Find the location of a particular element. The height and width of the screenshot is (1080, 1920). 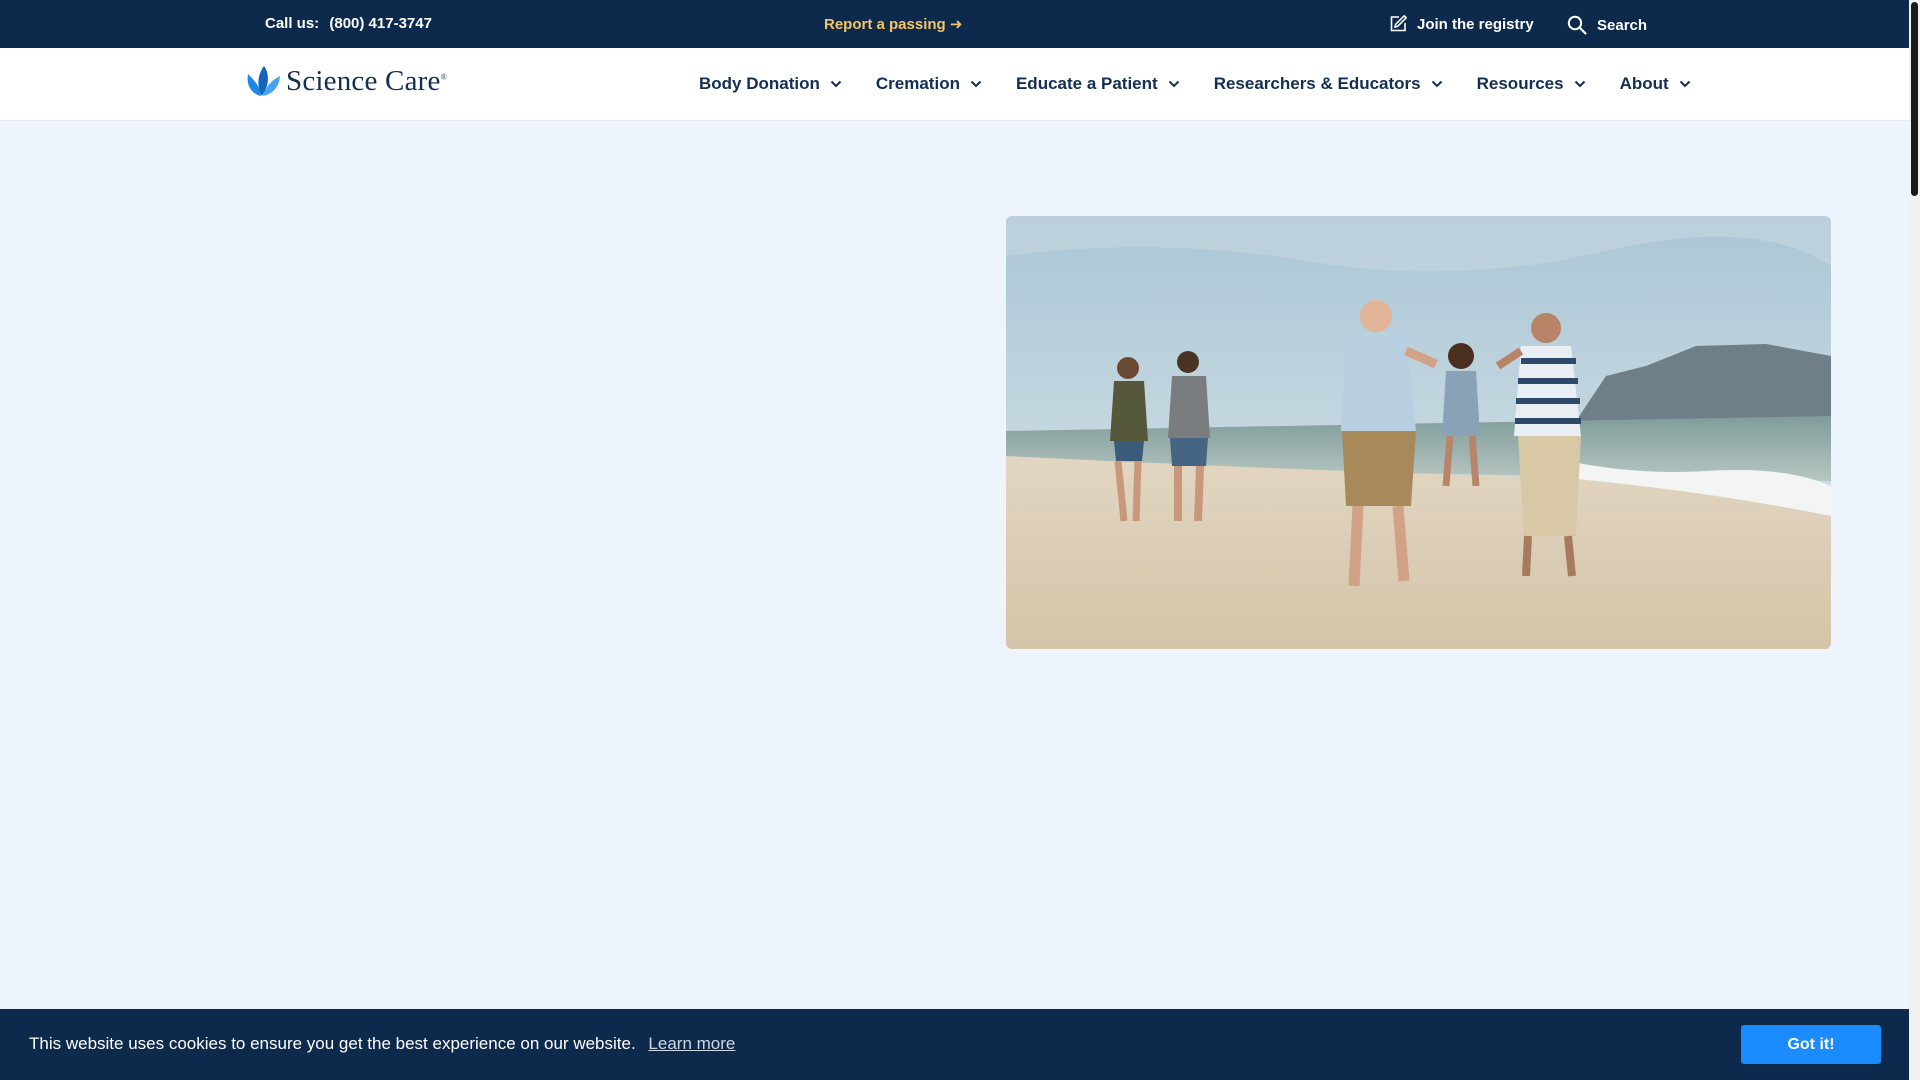

edit-icon is located at coordinates (1398, 23).